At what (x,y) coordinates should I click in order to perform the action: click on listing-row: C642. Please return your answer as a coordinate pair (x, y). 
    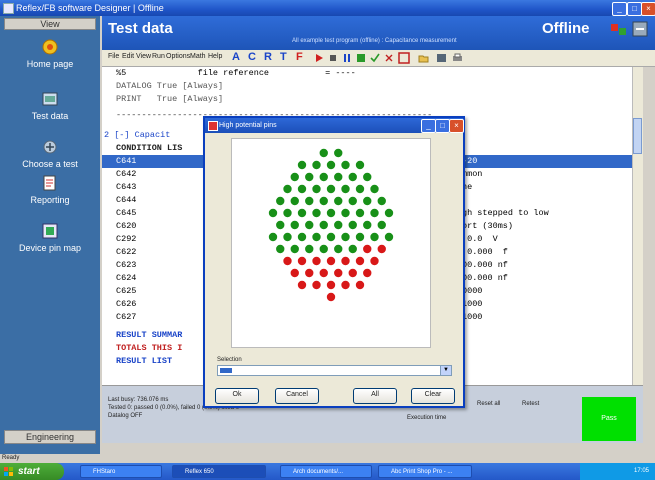
    Looking at the image, I should click on (126, 174).